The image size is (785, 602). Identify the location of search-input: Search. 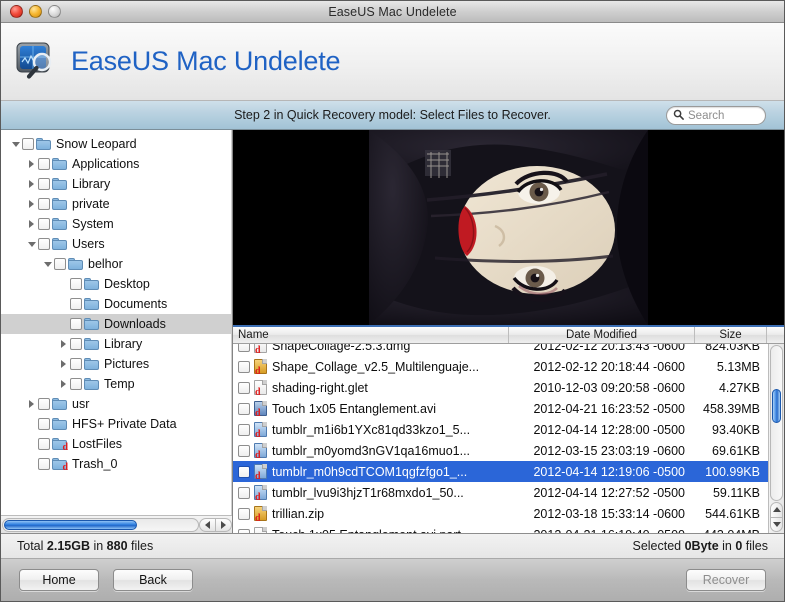
(716, 115).